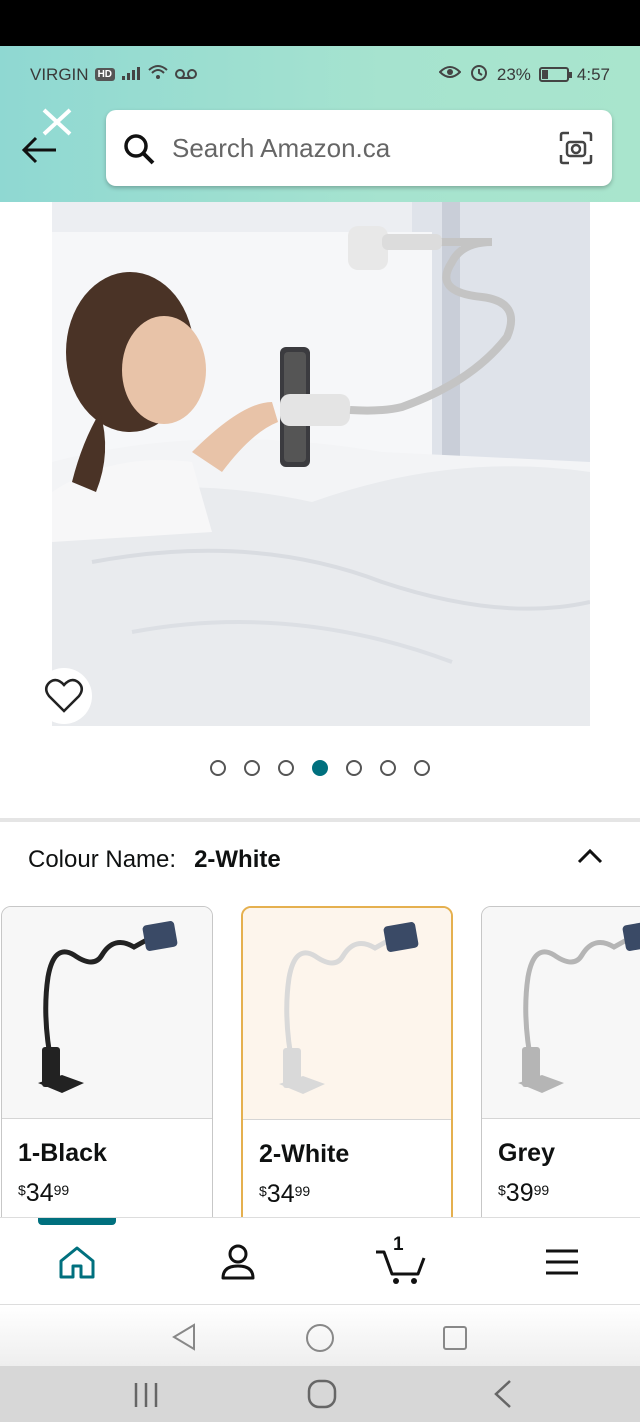 Image resolution: width=640 pixels, height=1422 pixels. I want to click on signal-icon, so click(131, 75).